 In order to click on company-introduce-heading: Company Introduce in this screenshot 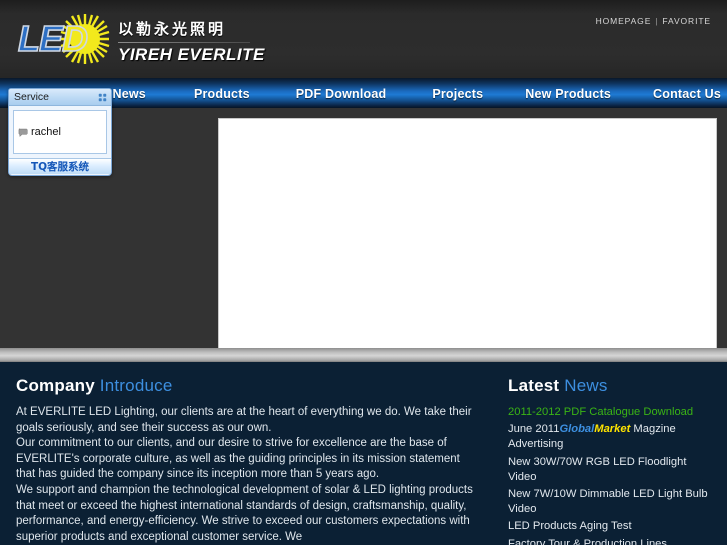, I will do `click(249, 386)`.